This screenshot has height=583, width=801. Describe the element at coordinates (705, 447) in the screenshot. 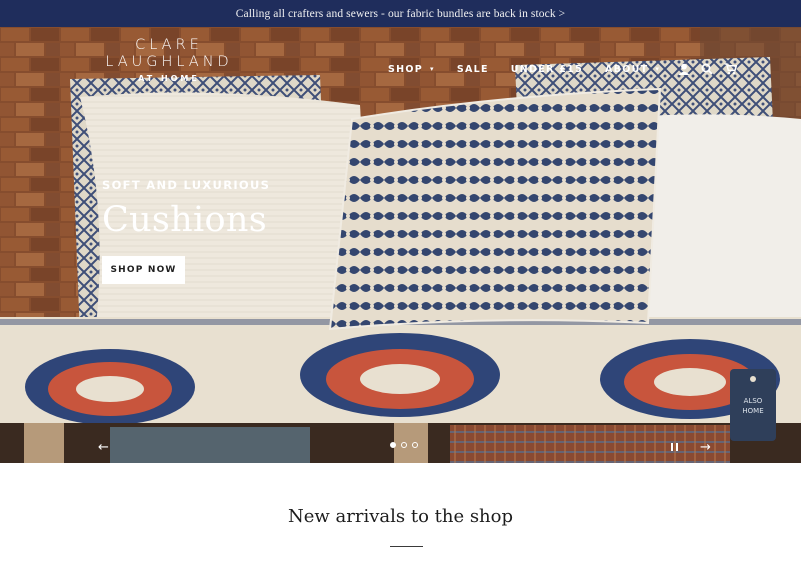

I see `arrow-right-icon: →` at that location.